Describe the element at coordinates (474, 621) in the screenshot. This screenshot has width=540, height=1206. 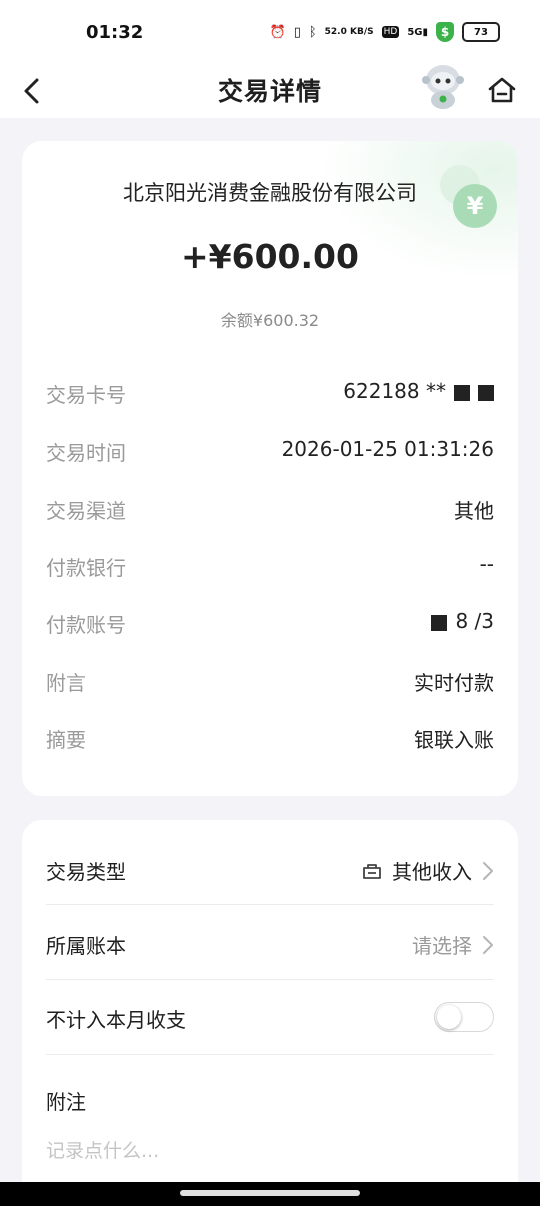
I see `payer-account-text: 8 /3` at that location.